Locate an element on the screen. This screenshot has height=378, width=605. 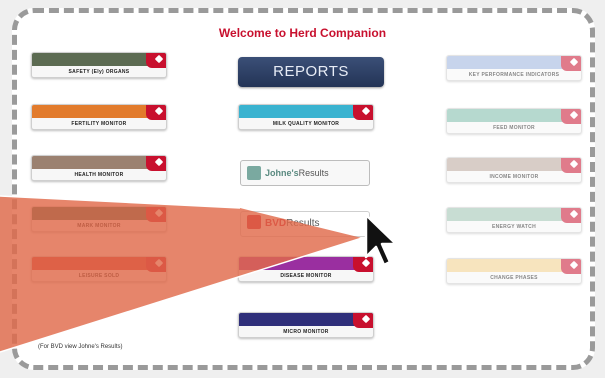
tile-energy-watch: ENERGY WATCH is located at coordinates (514, 220).